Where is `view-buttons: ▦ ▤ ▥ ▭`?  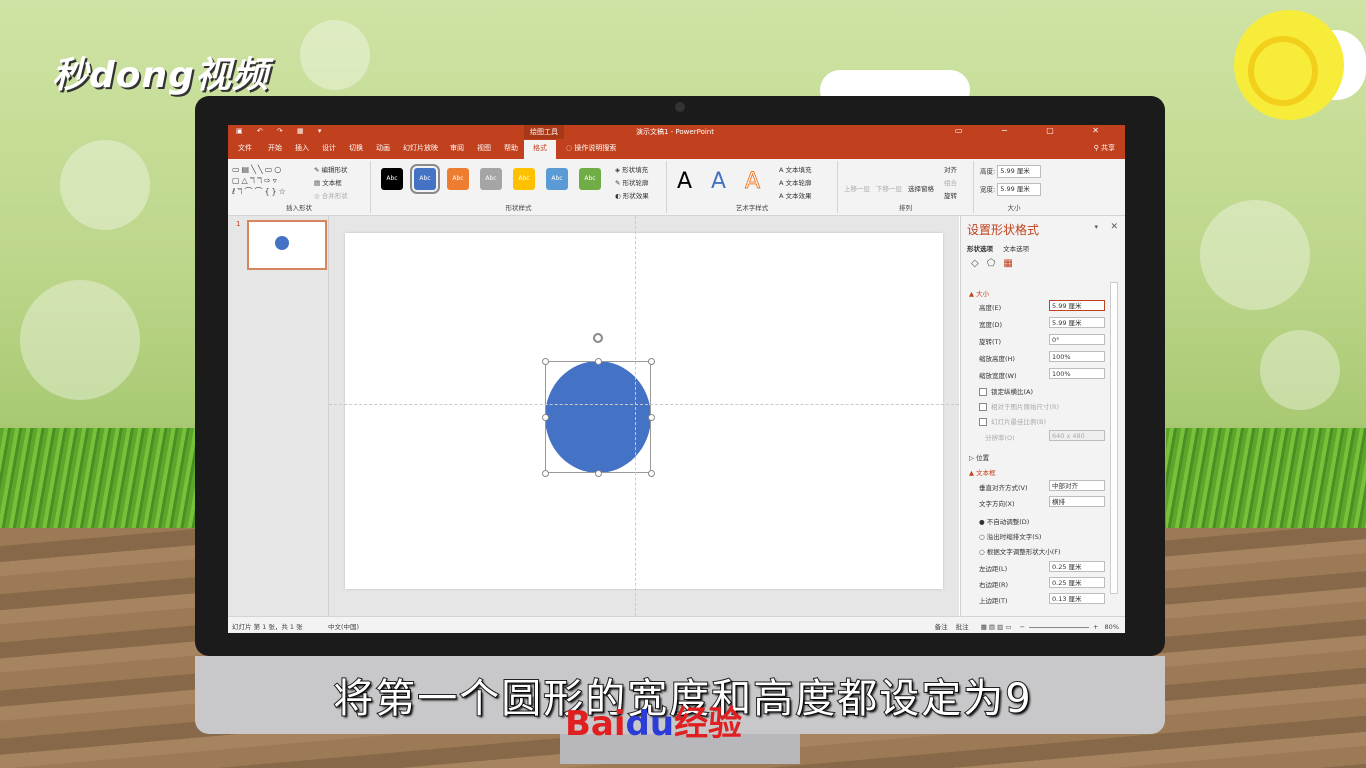 view-buttons: ▦ ▤ ▥ ▭ is located at coordinates (996, 627).